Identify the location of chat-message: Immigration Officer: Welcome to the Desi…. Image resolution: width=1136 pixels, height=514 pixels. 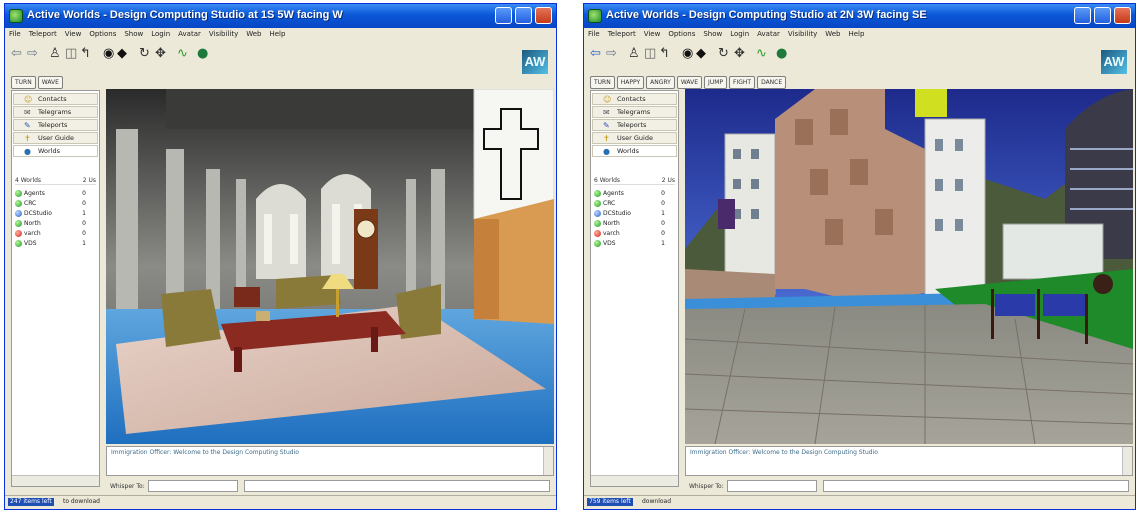
(784, 452).